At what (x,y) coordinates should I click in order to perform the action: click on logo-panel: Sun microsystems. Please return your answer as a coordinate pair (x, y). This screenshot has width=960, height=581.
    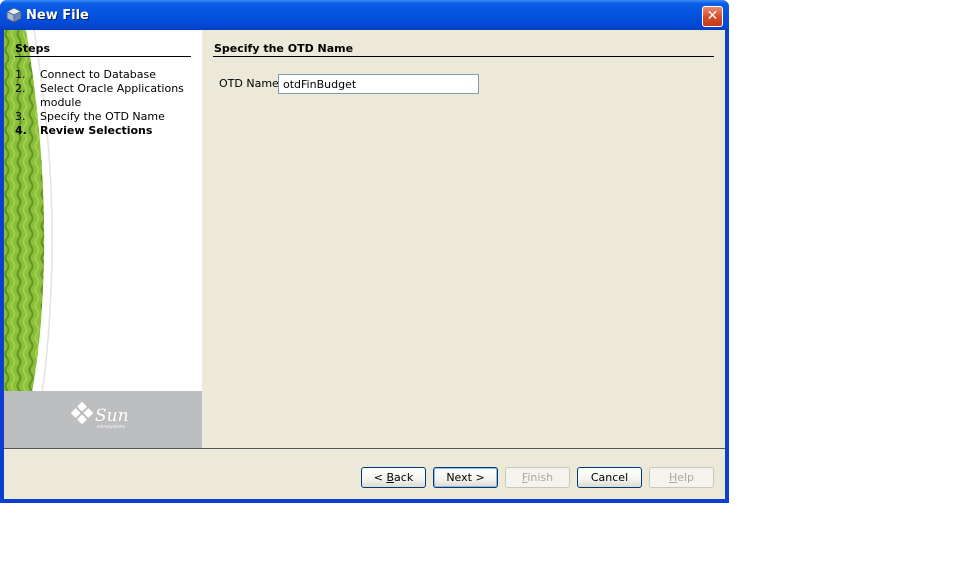
    Looking at the image, I should click on (103, 419).